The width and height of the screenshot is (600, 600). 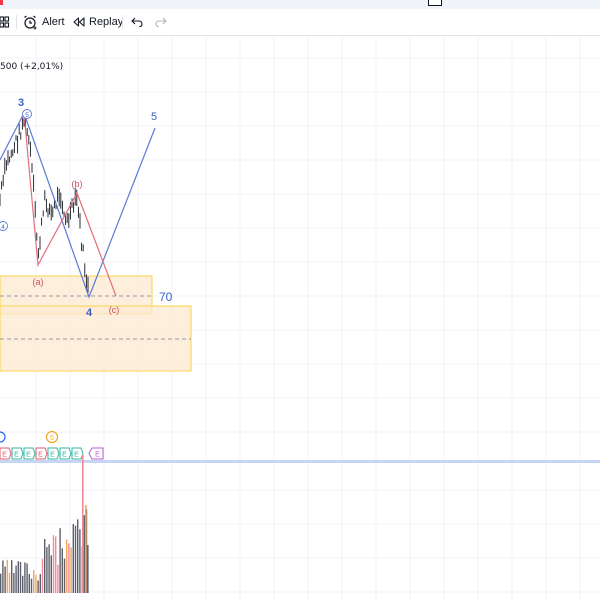 What do you see at coordinates (89, 313) in the screenshot?
I see `wave-4-label: 4` at bounding box center [89, 313].